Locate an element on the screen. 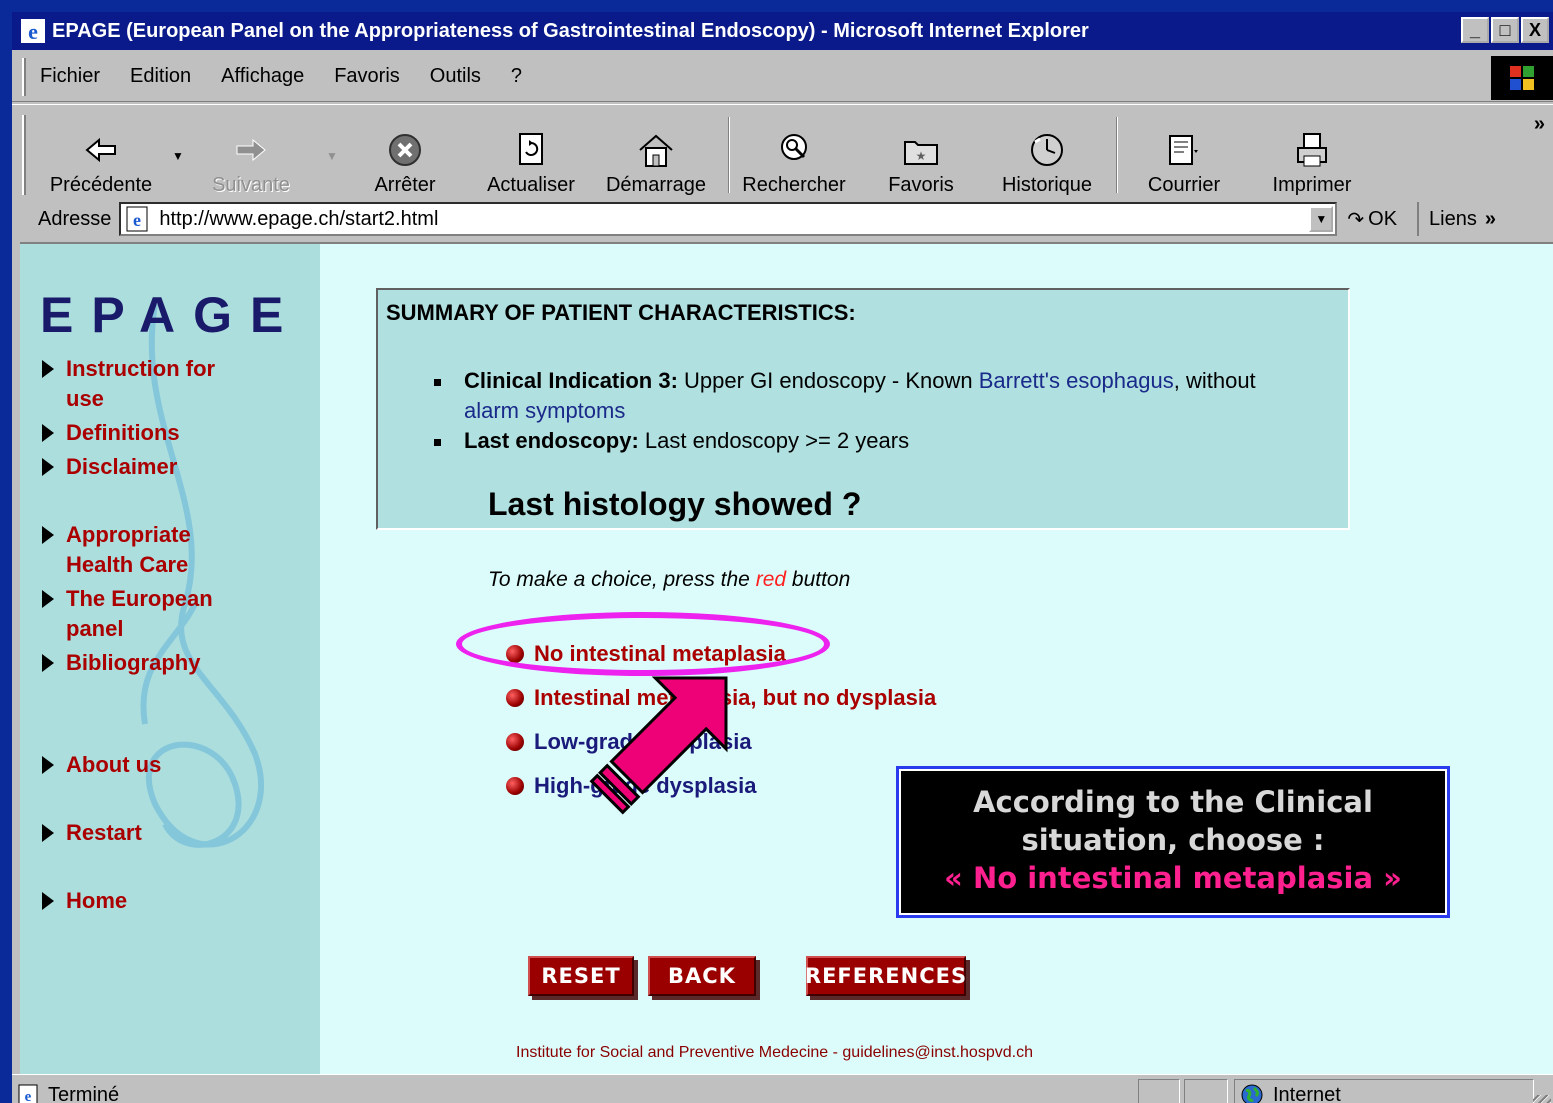 This screenshot has height=1103, width=1553. printer-icon is located at coordinates (1312, 150).